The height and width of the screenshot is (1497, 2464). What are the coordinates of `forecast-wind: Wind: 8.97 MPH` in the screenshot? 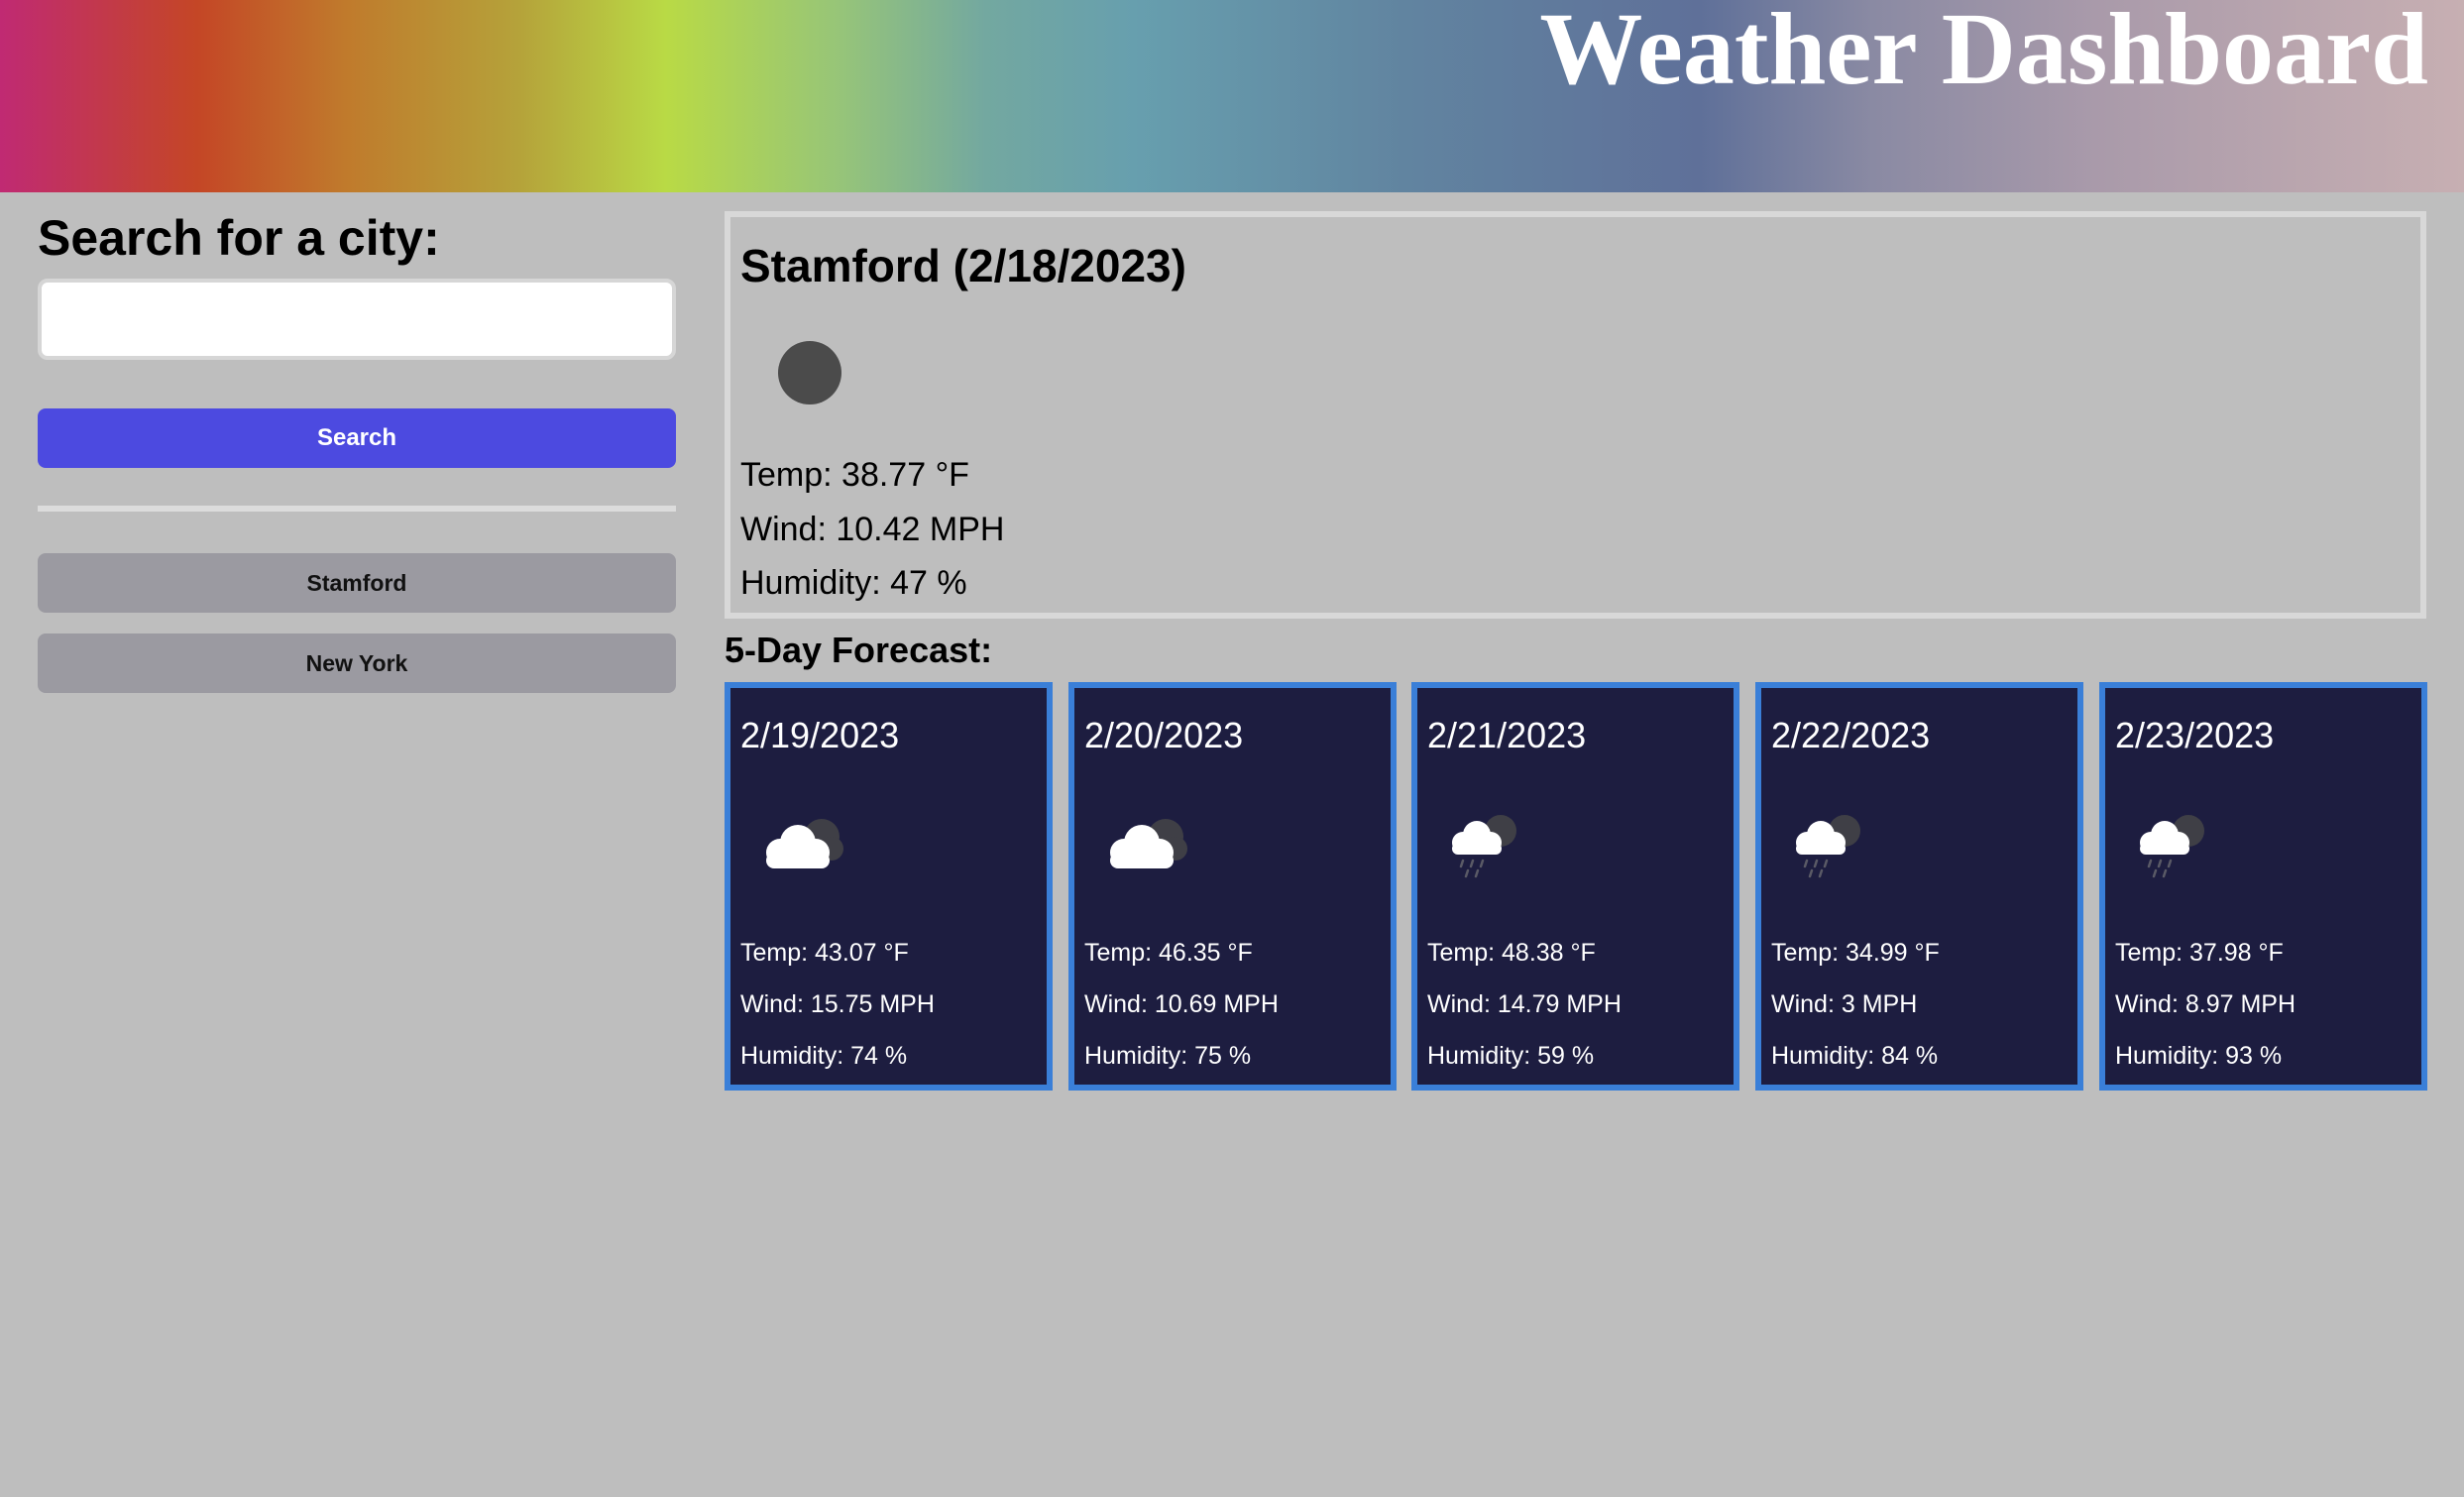 It's located at (2205, 1004).